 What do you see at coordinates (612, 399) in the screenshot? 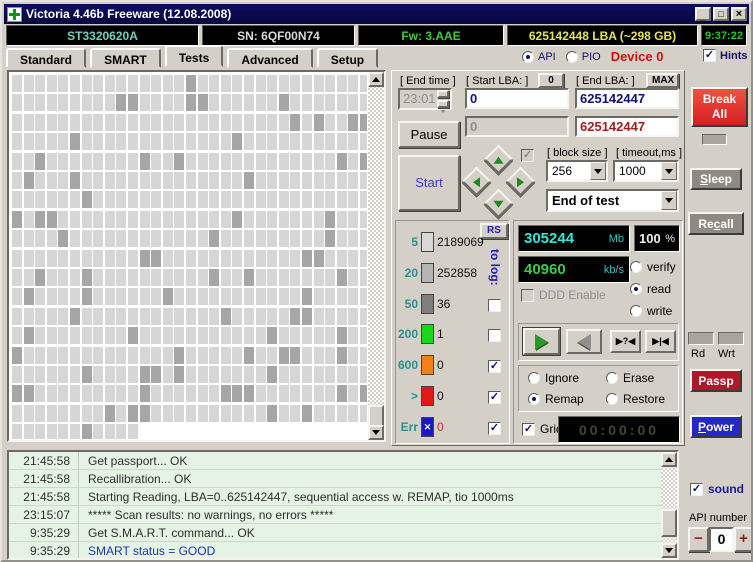
I see `restore-radio` at bounding box center [612, 399].